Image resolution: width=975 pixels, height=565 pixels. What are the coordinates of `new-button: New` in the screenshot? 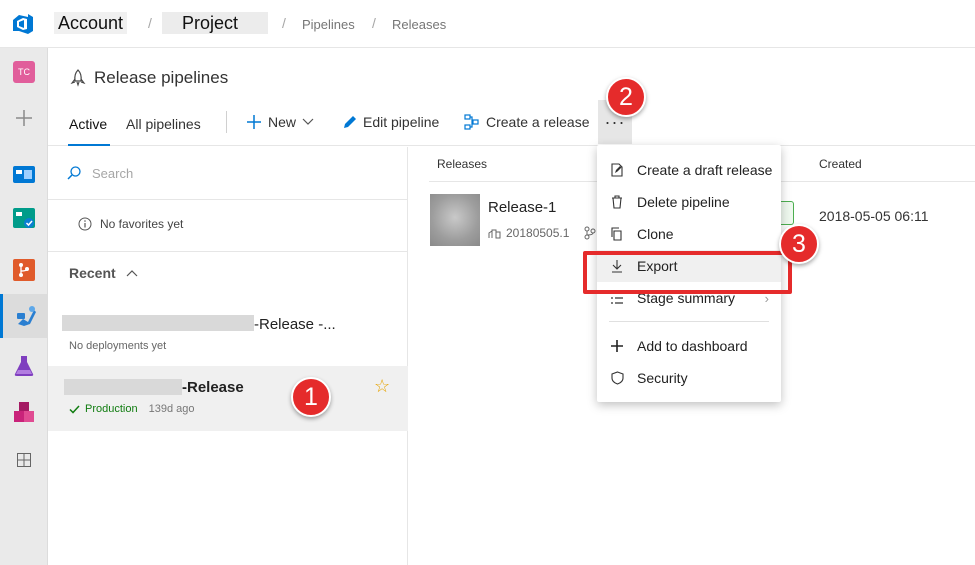 It's located at (280, 122).